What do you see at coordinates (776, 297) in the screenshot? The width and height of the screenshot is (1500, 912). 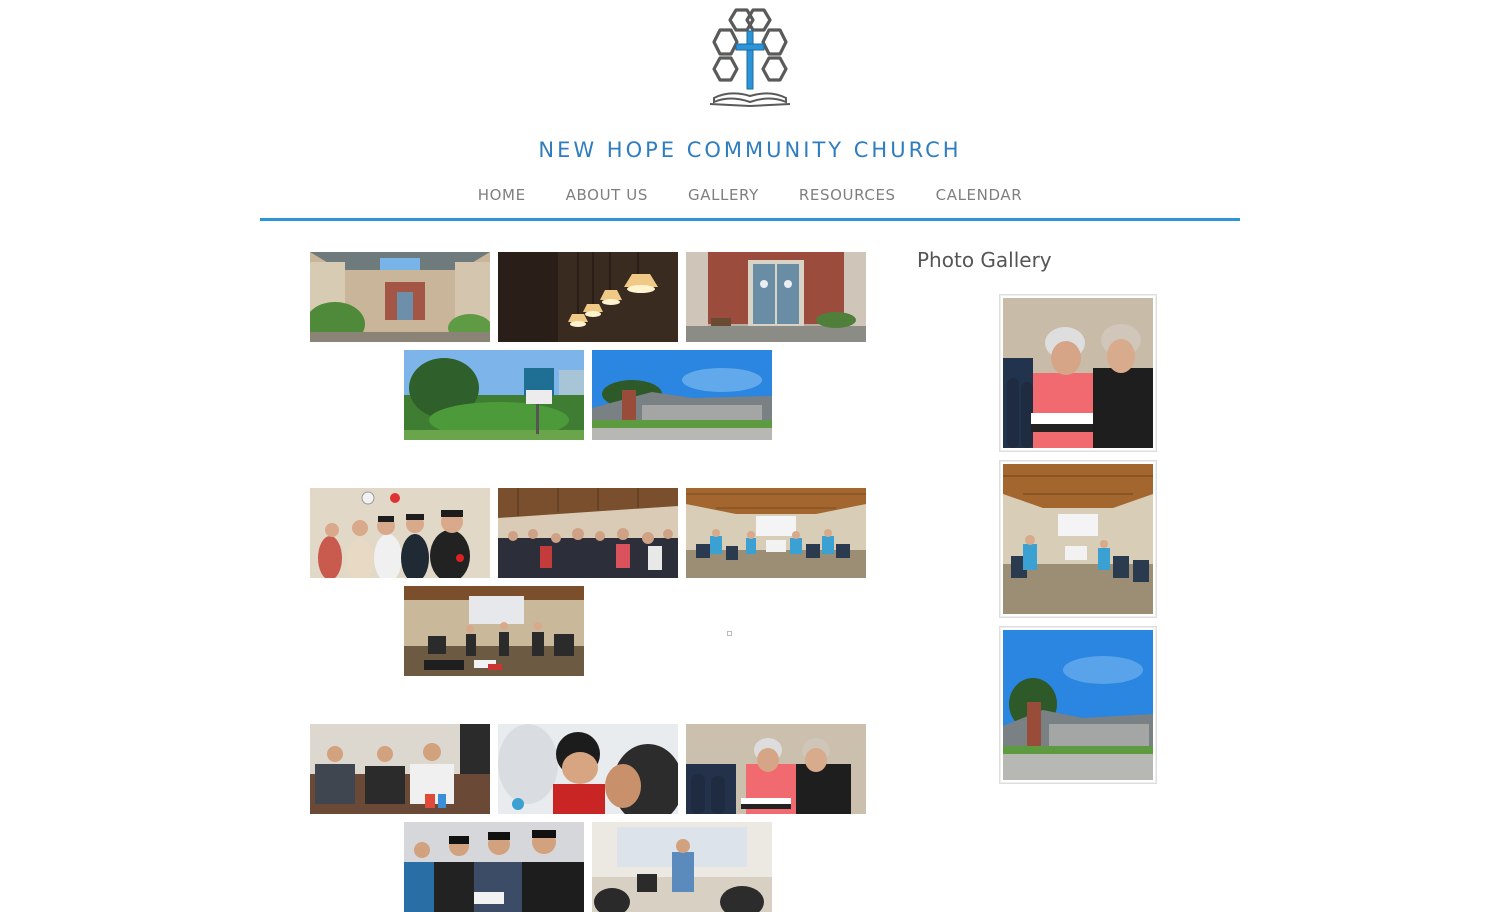 I see `gallery-photo-church-entrance-doors` at bounding box center [776, 297].